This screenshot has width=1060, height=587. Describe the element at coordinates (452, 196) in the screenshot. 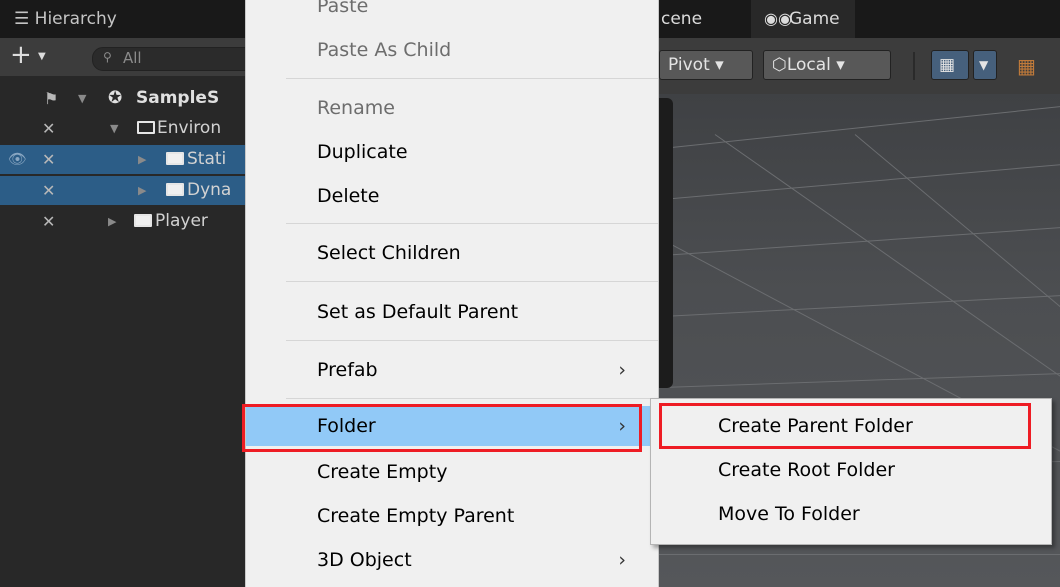

I see `menu-item-delete: Delete` at that location.